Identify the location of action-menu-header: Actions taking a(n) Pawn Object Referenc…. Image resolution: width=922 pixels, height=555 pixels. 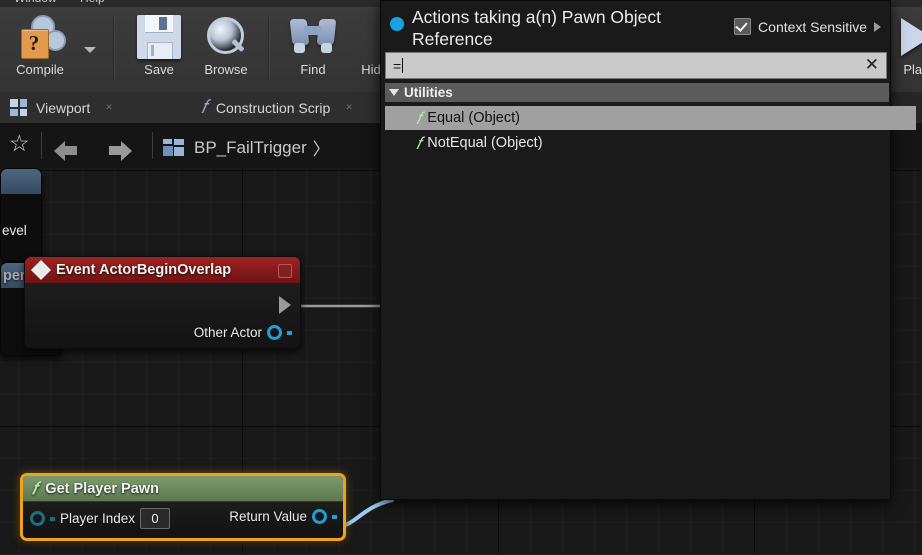
(635, 26).